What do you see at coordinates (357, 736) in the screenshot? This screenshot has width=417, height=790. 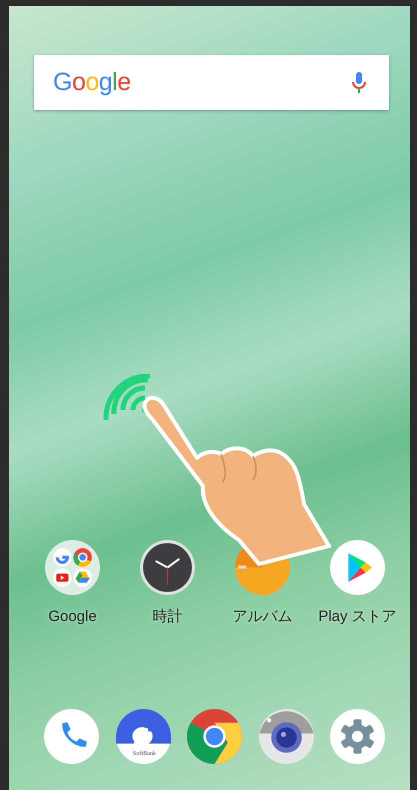 I see `settings-icon` at bounding box center [357, 736].